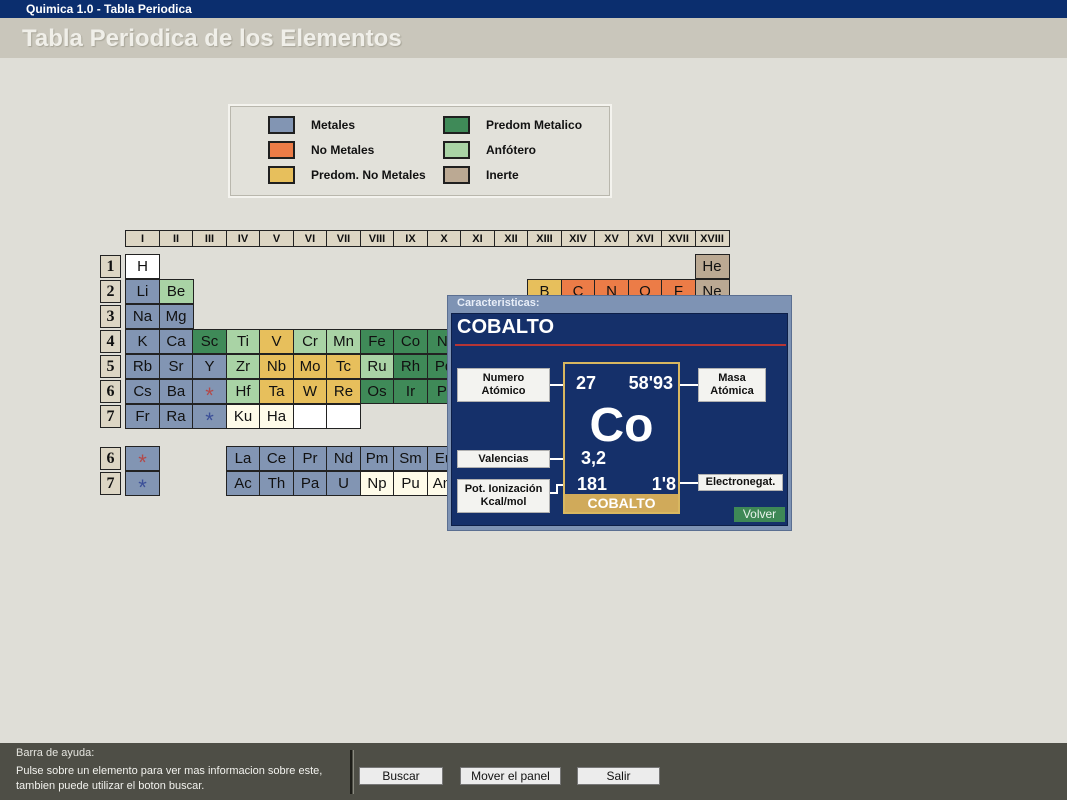  What do you see at coordinates (110, 391) in the screenshot?
I see `period-label-6: 6` at bounding box center [110, 391].